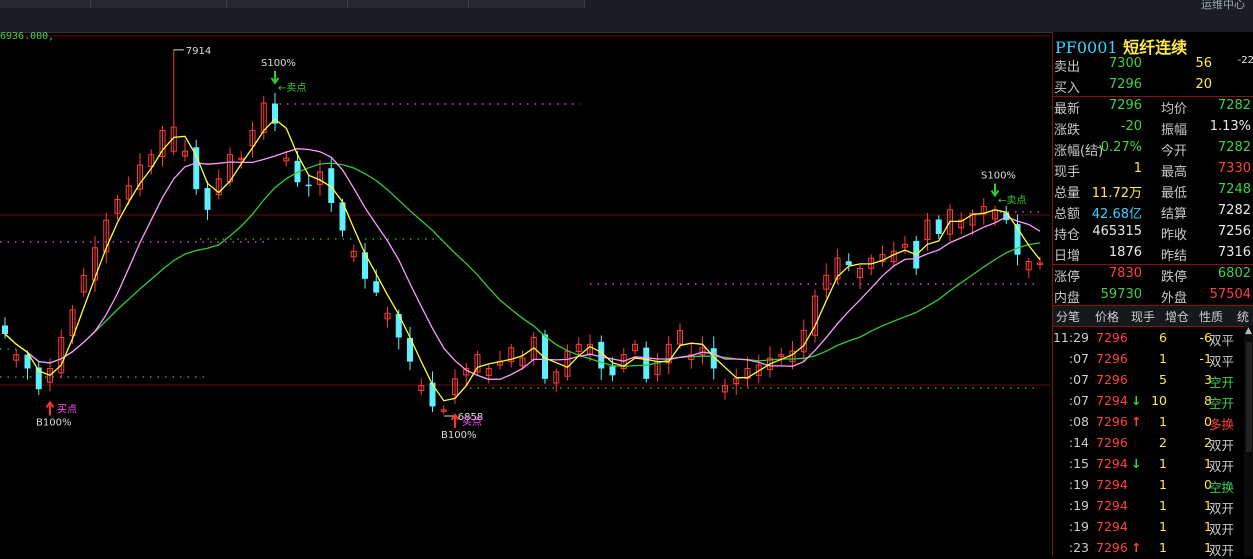 The height and width of the screenshot is (559, 1253). Describe the element at coordinates (1222, 382) in the screenshot. I see `tick-nature: 空开` at that location.